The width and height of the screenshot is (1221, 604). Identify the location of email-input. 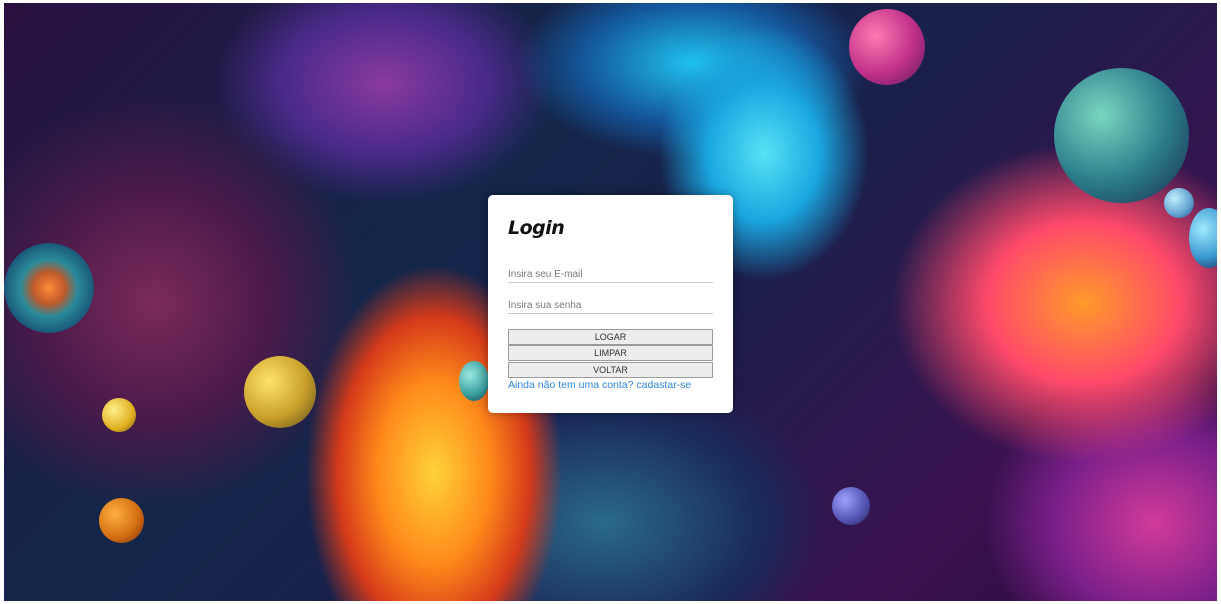
(610, 274).